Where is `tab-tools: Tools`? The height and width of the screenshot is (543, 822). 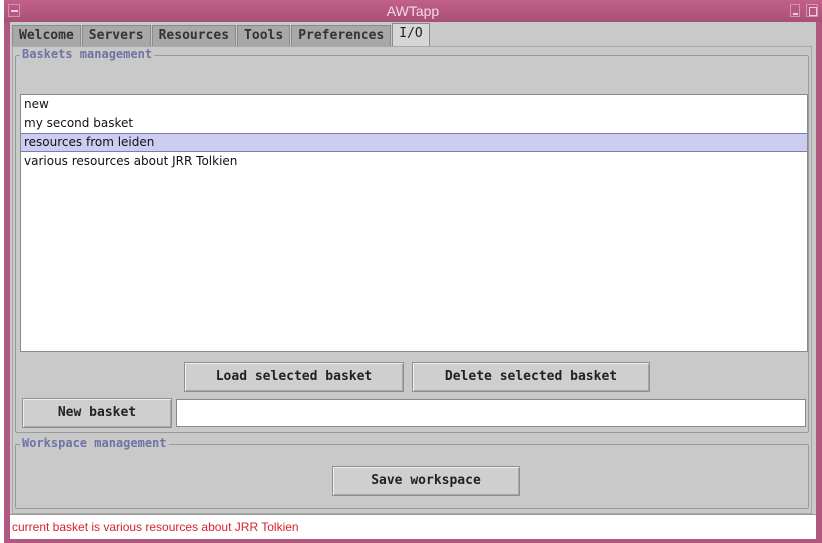 tab-tools: Tools is located at coordinates (264, 35).